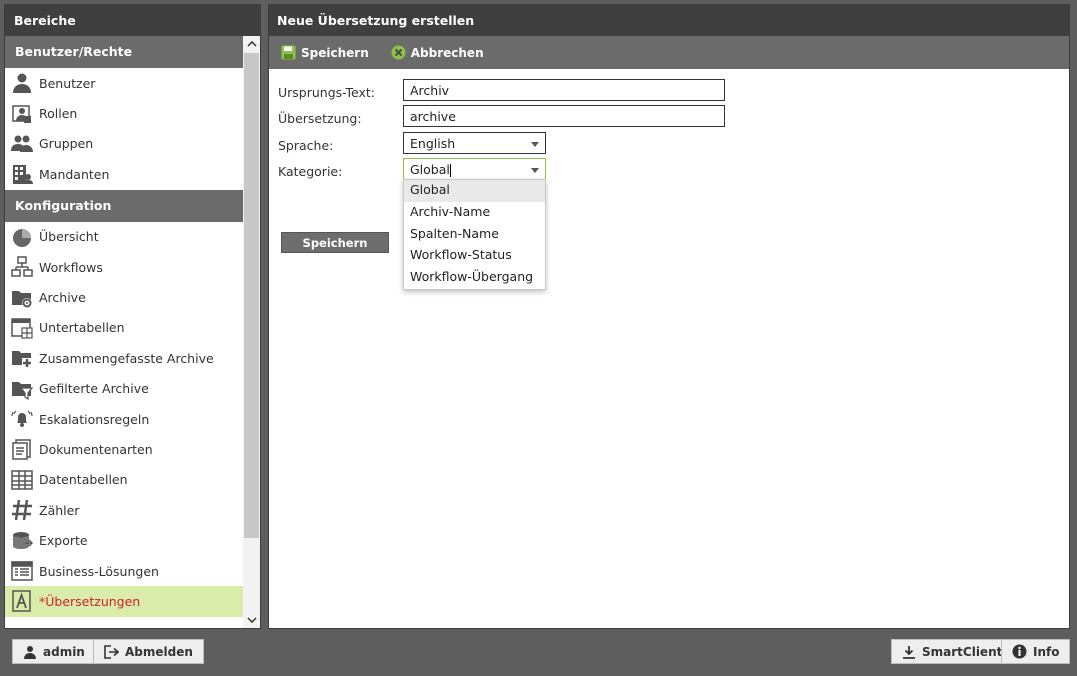  I want to click on nav-item-label: Business-Lösungen, so click(99, 571).